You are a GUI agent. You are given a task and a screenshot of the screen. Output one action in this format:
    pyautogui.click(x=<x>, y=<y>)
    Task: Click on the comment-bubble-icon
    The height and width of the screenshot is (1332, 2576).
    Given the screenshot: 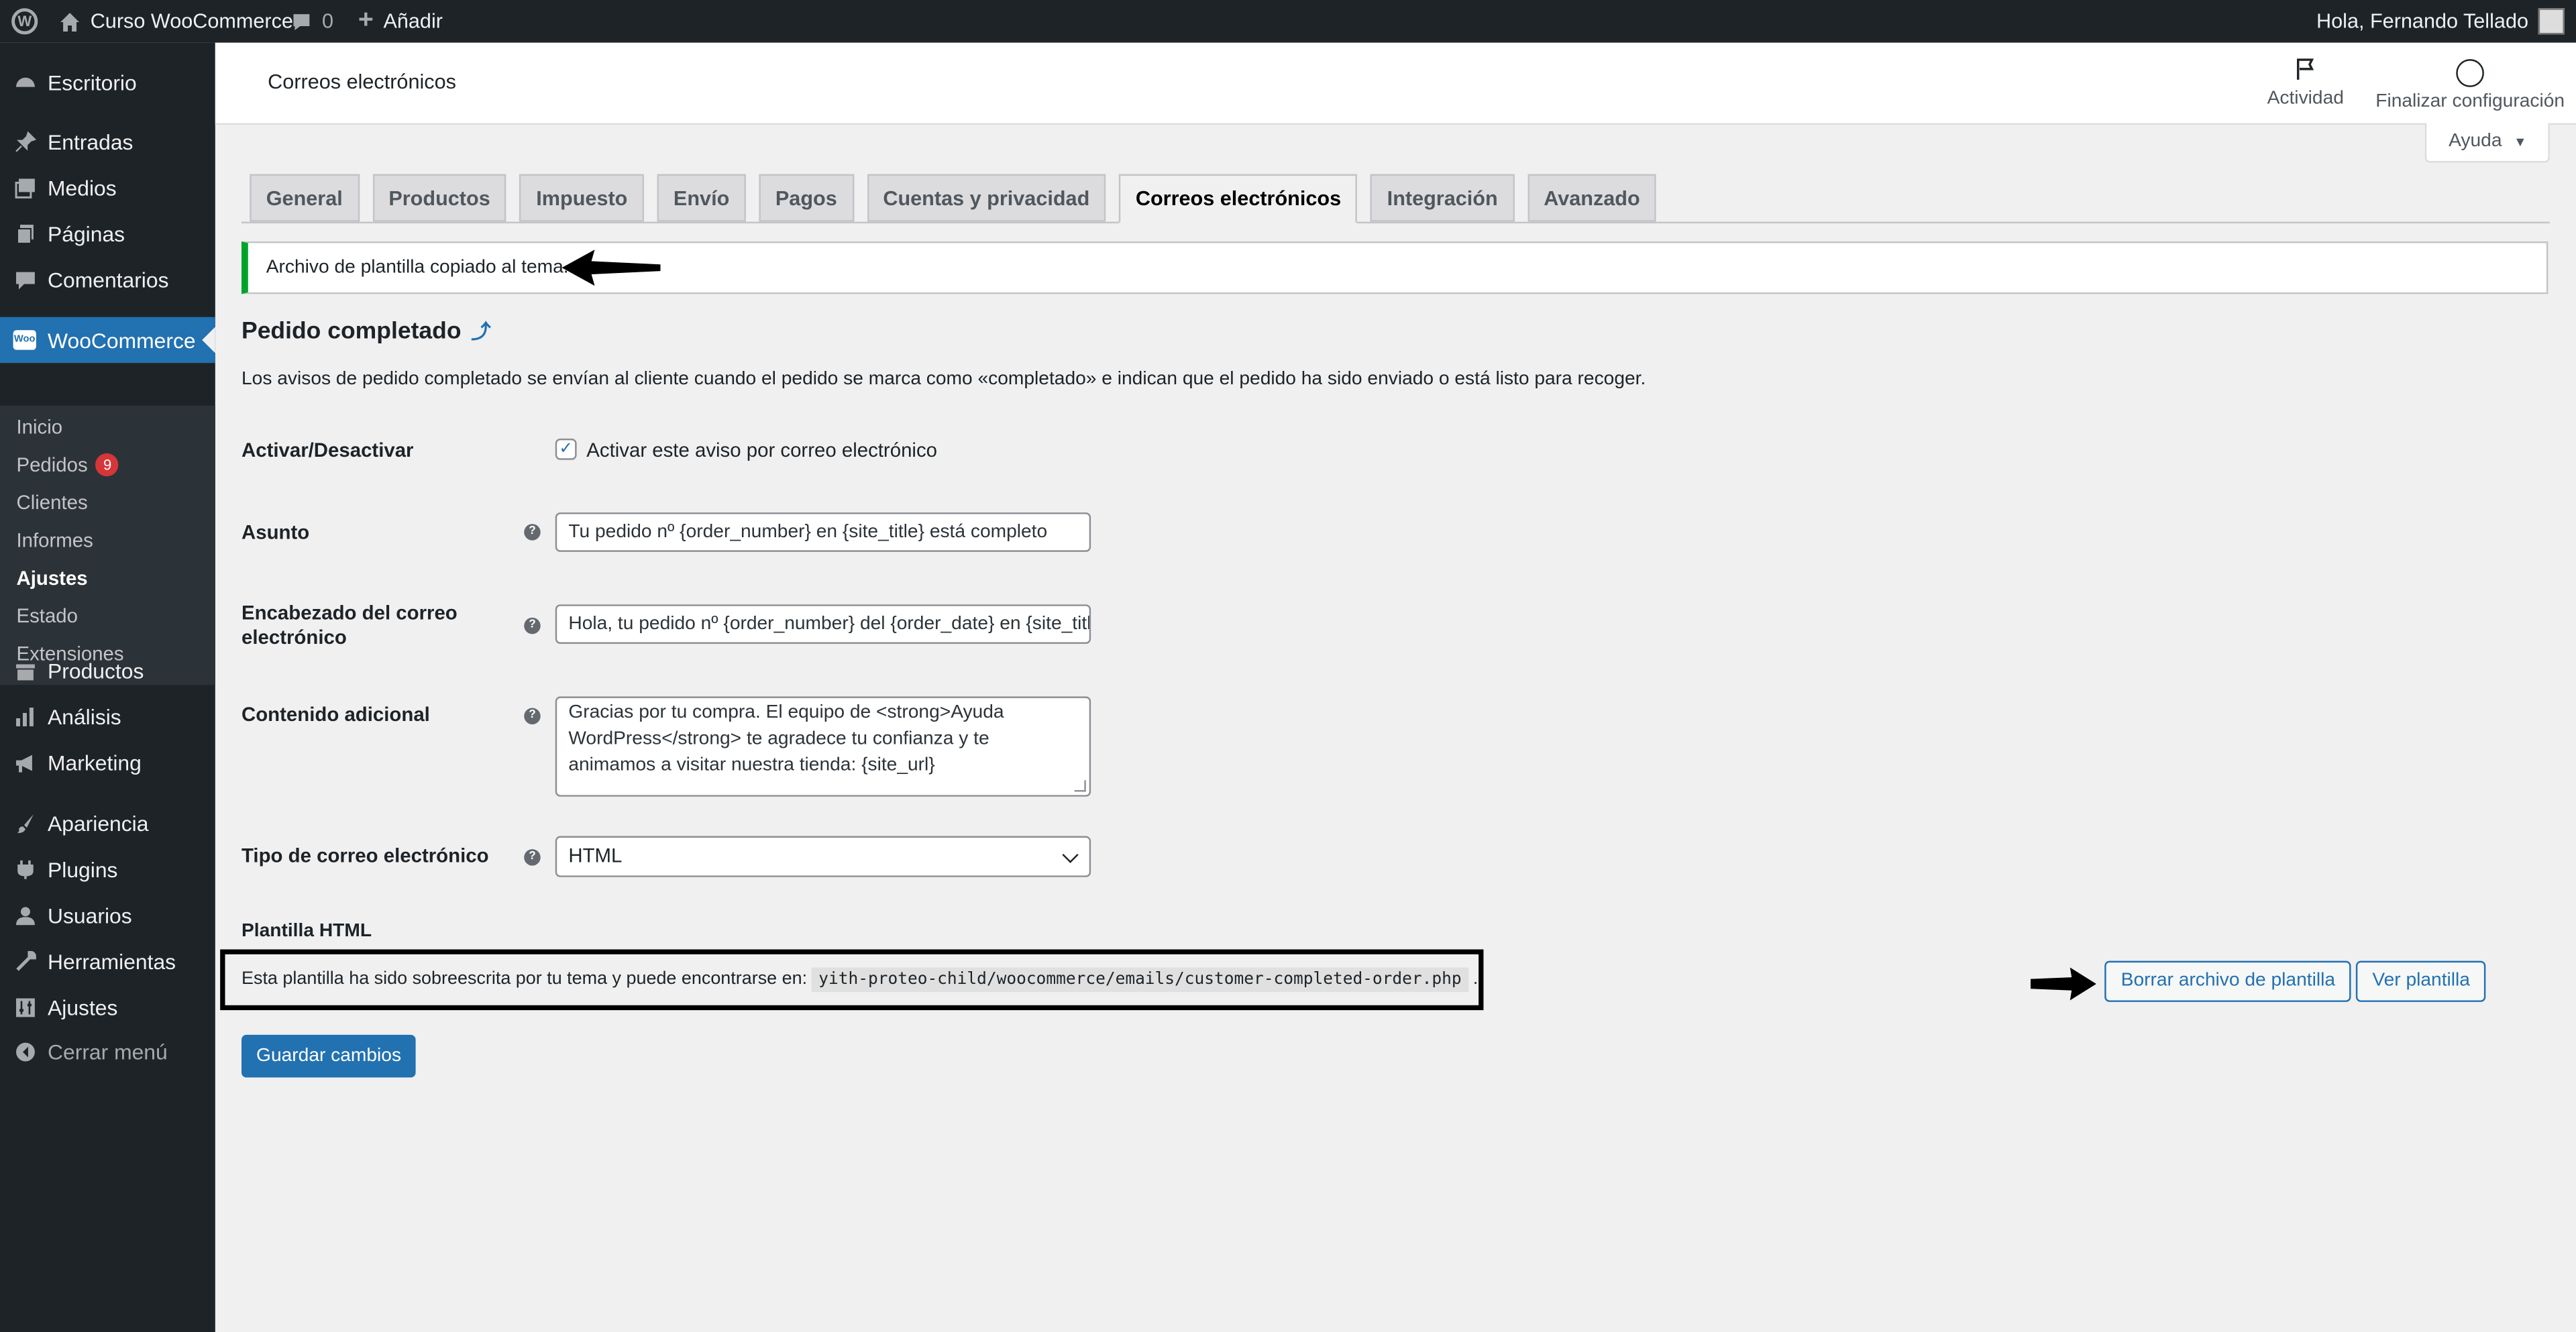 What is the action you would take?
    pyautogui.click(x=301, y=22)
    